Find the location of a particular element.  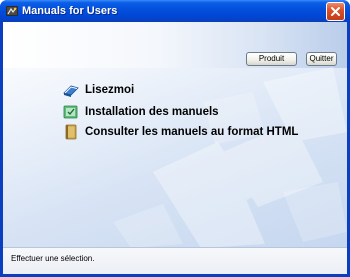

app-icon is located at coordinates (12, 11).